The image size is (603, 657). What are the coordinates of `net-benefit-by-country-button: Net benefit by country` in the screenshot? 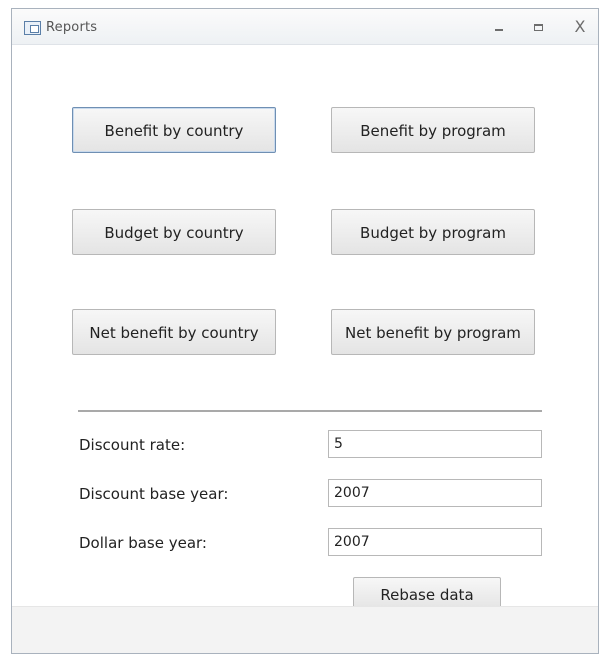 It's located at (174, 332).